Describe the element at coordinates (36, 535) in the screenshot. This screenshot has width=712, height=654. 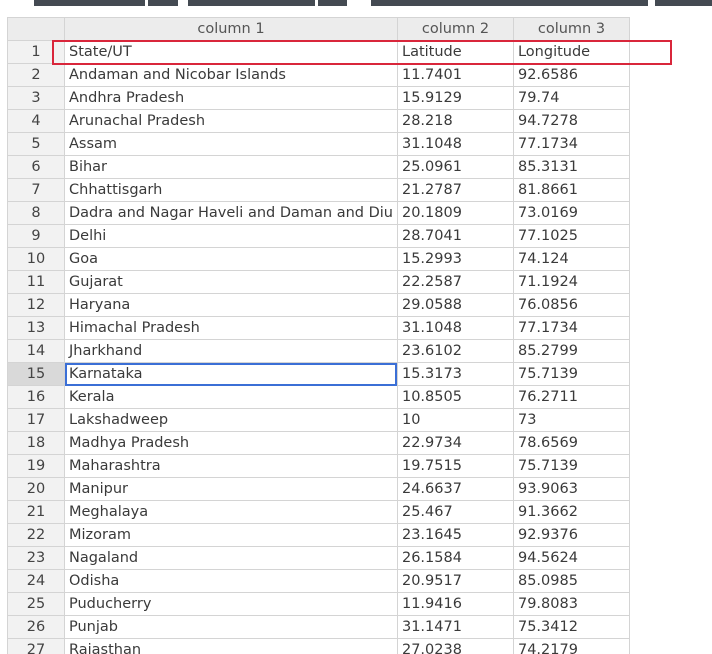
I see `row-number: 22` at that location.